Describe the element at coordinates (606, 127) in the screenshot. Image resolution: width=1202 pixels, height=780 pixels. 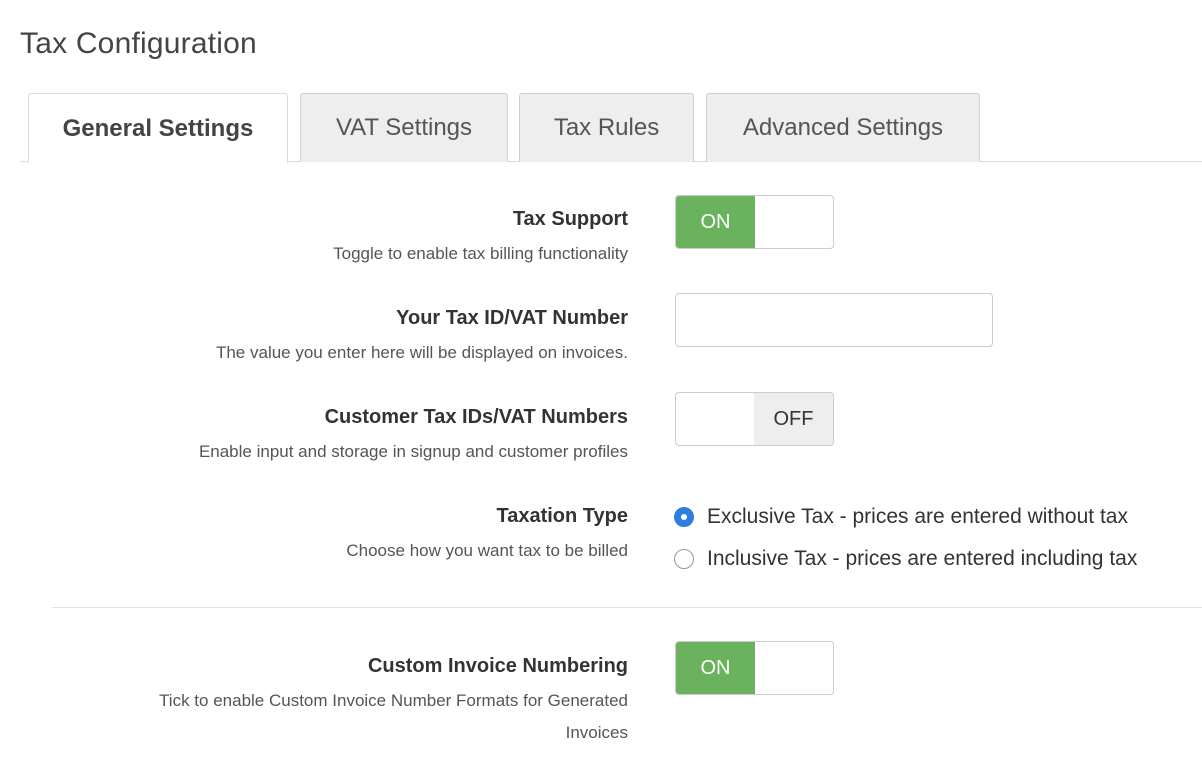
I see `tab-tax-rules: Tax Rules` at that location.